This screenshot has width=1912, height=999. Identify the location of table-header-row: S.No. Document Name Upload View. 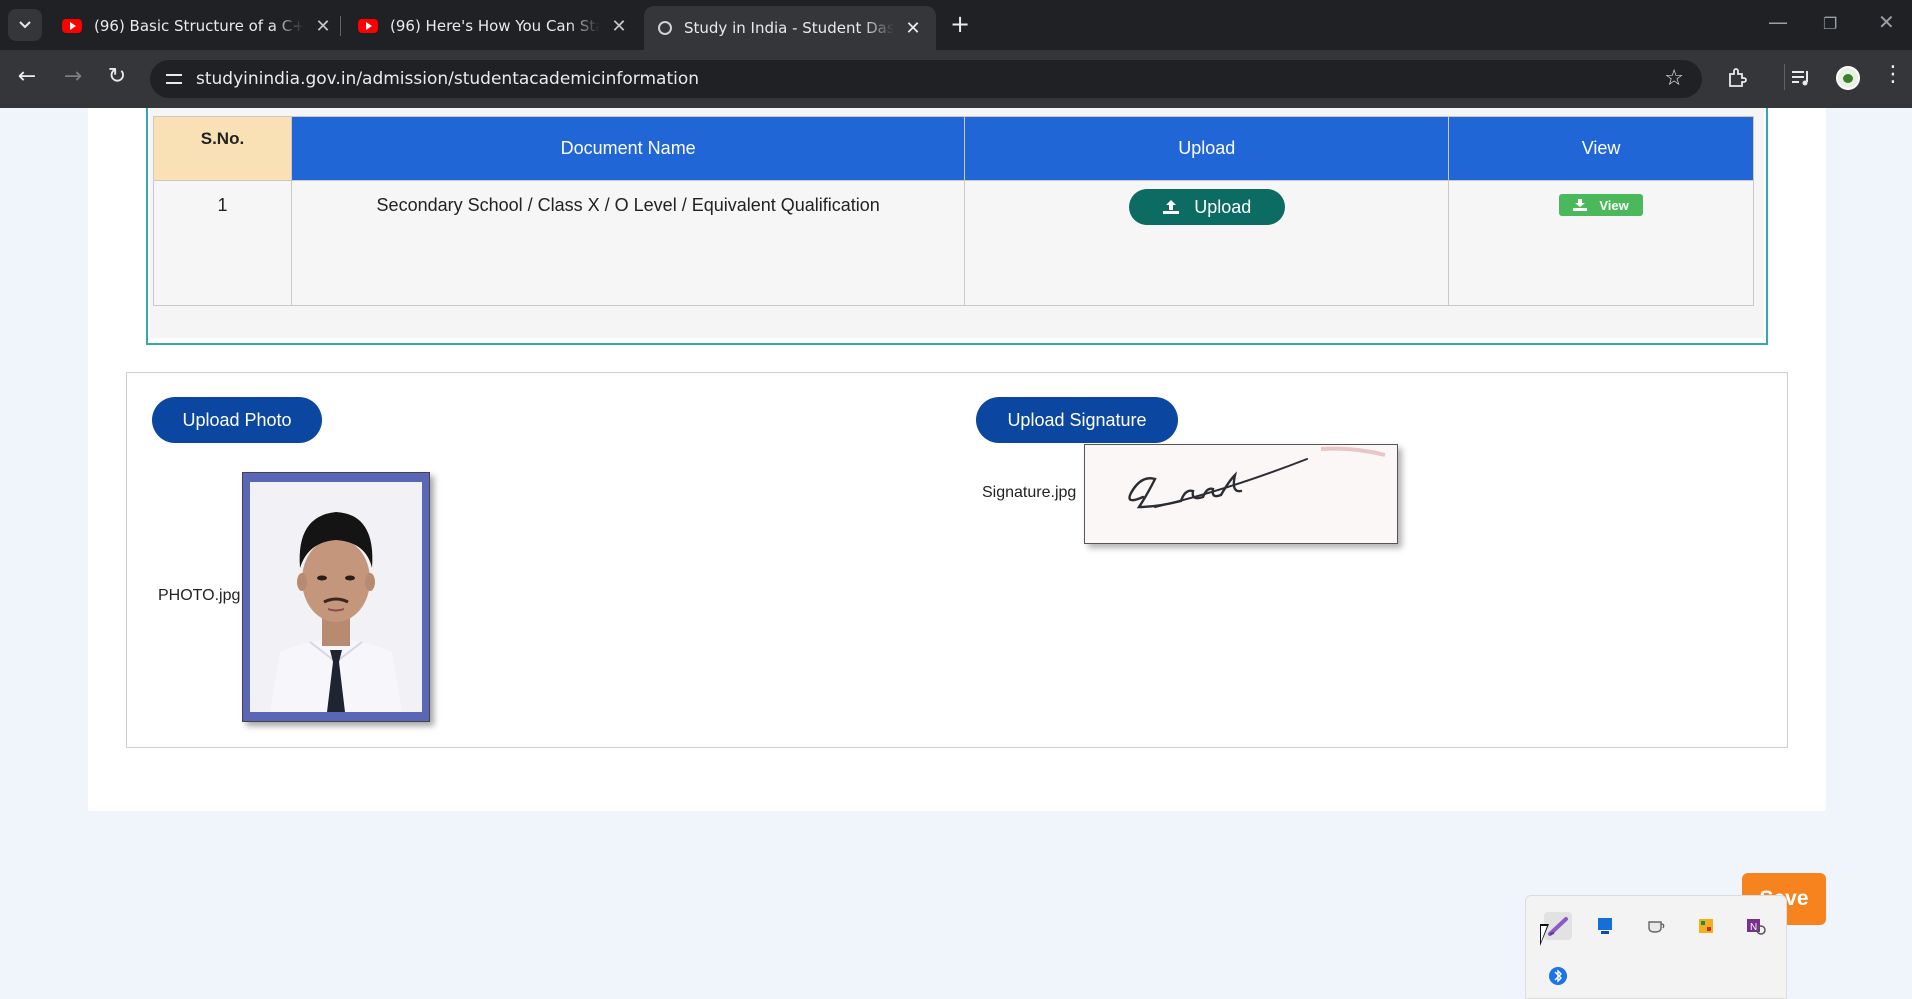
(953, 148).